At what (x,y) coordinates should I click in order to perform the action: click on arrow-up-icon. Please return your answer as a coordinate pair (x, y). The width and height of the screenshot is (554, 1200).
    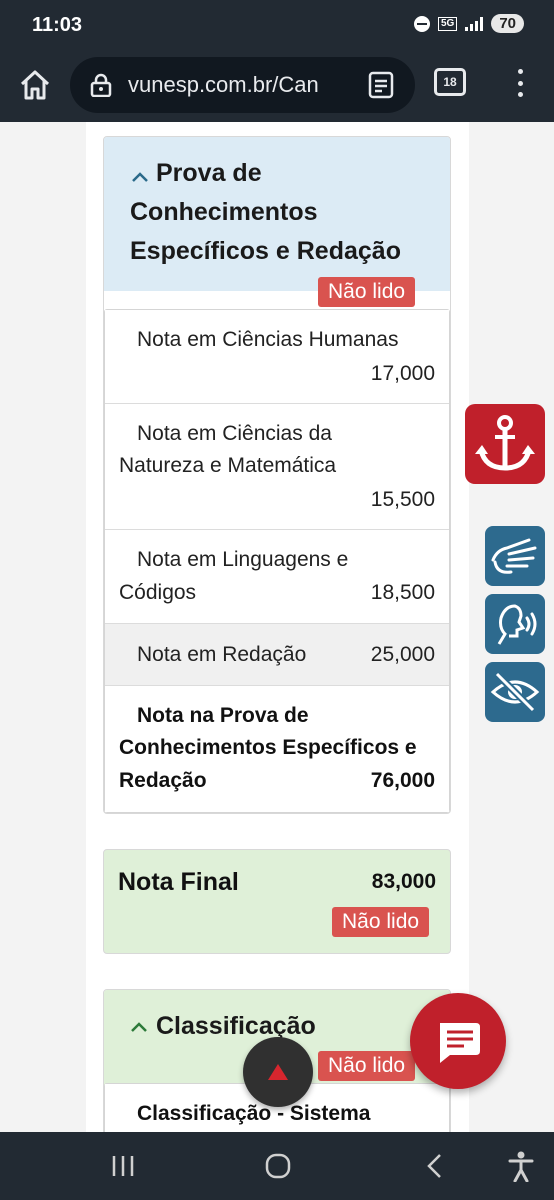
    Looking at the image, I should click on (278, 1072).